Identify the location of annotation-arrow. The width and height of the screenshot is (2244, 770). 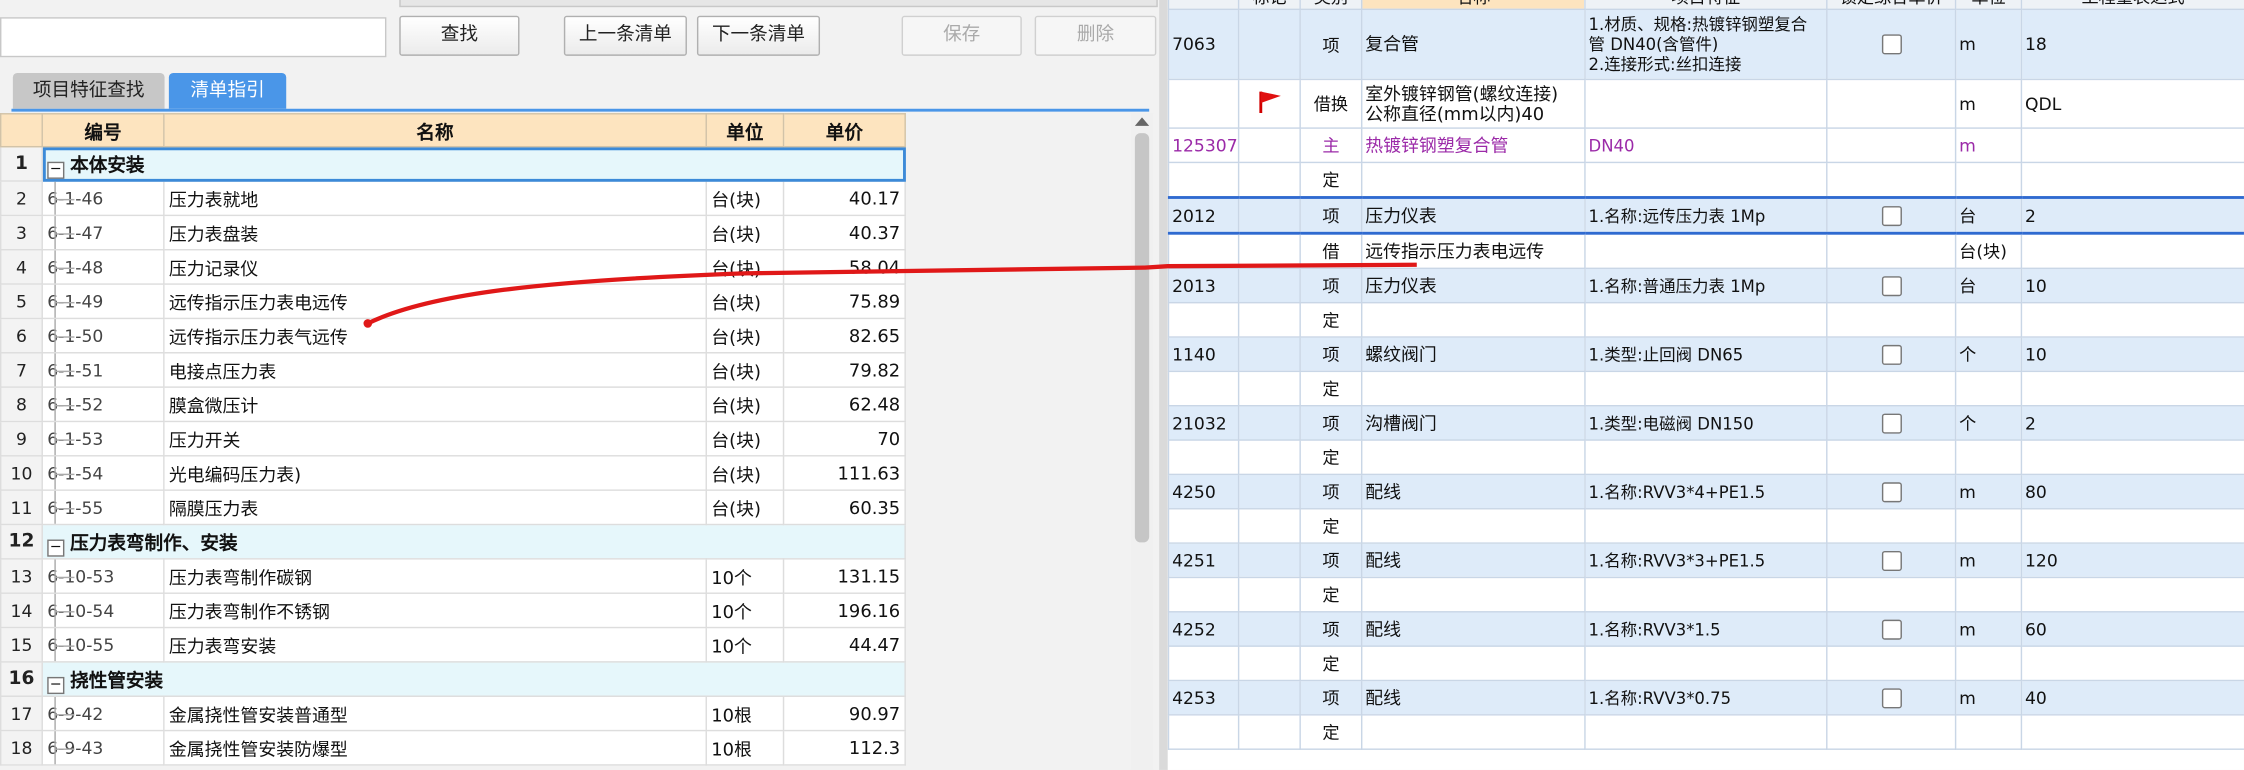
(890, 295).